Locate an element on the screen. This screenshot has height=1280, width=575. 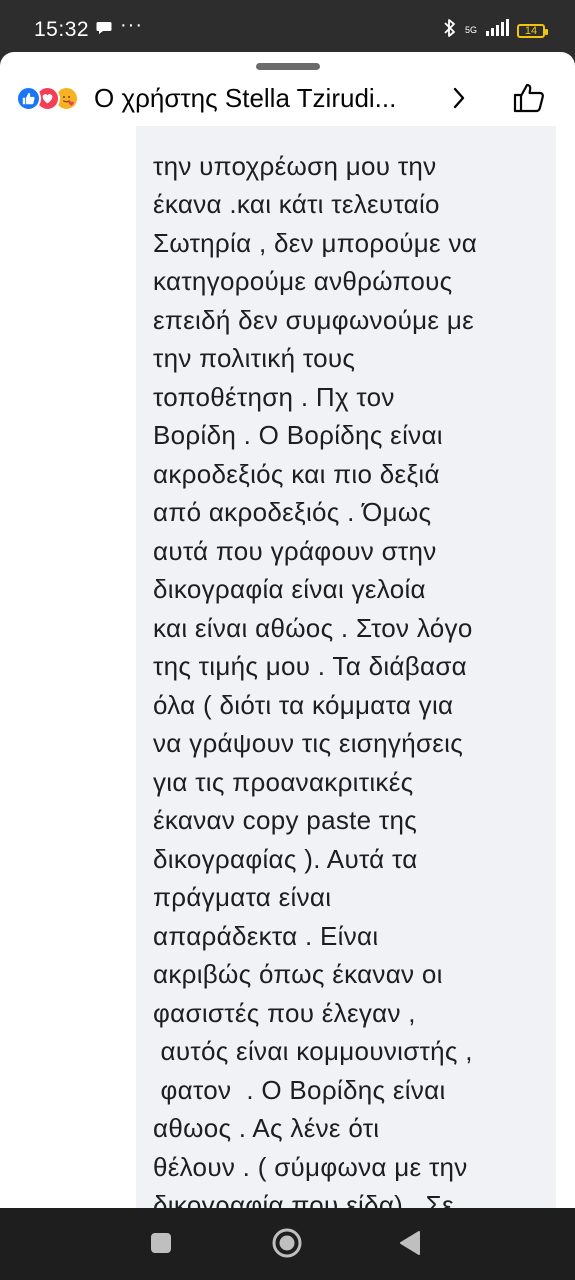
signal-strength-icon is located at coordinates (497, 30).